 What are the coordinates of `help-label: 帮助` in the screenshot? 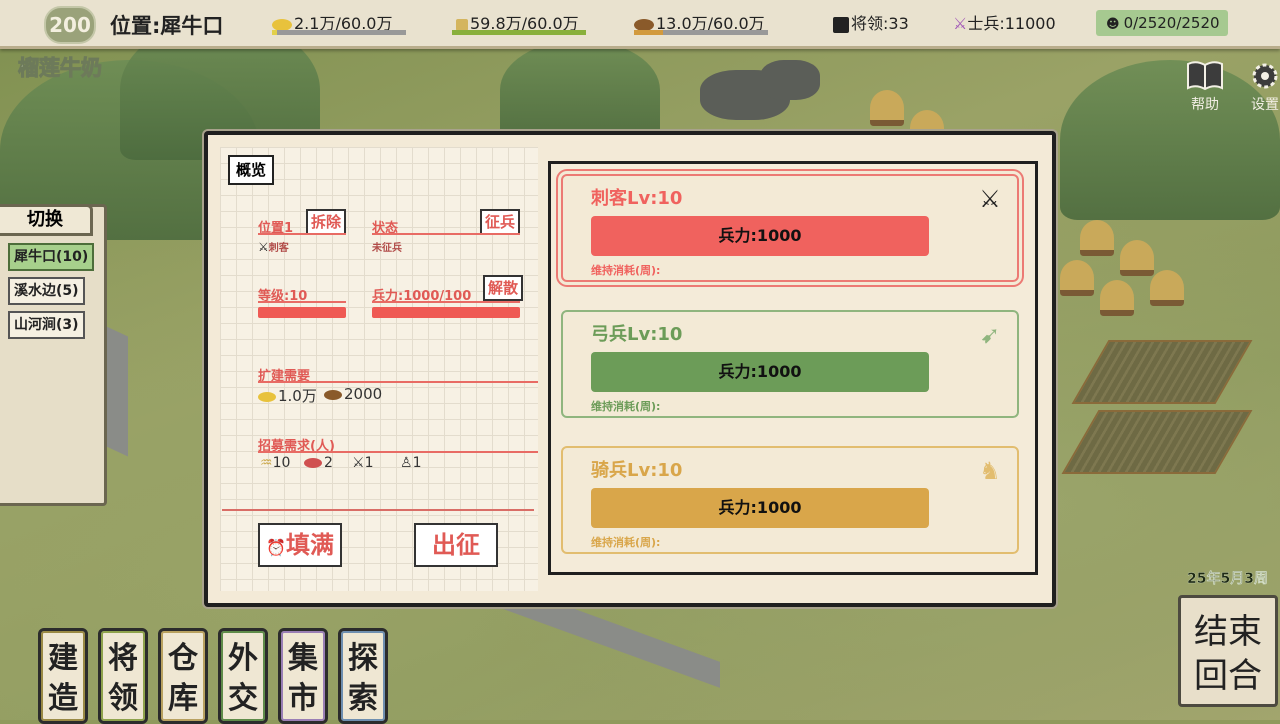 It's located at (1205, 105).